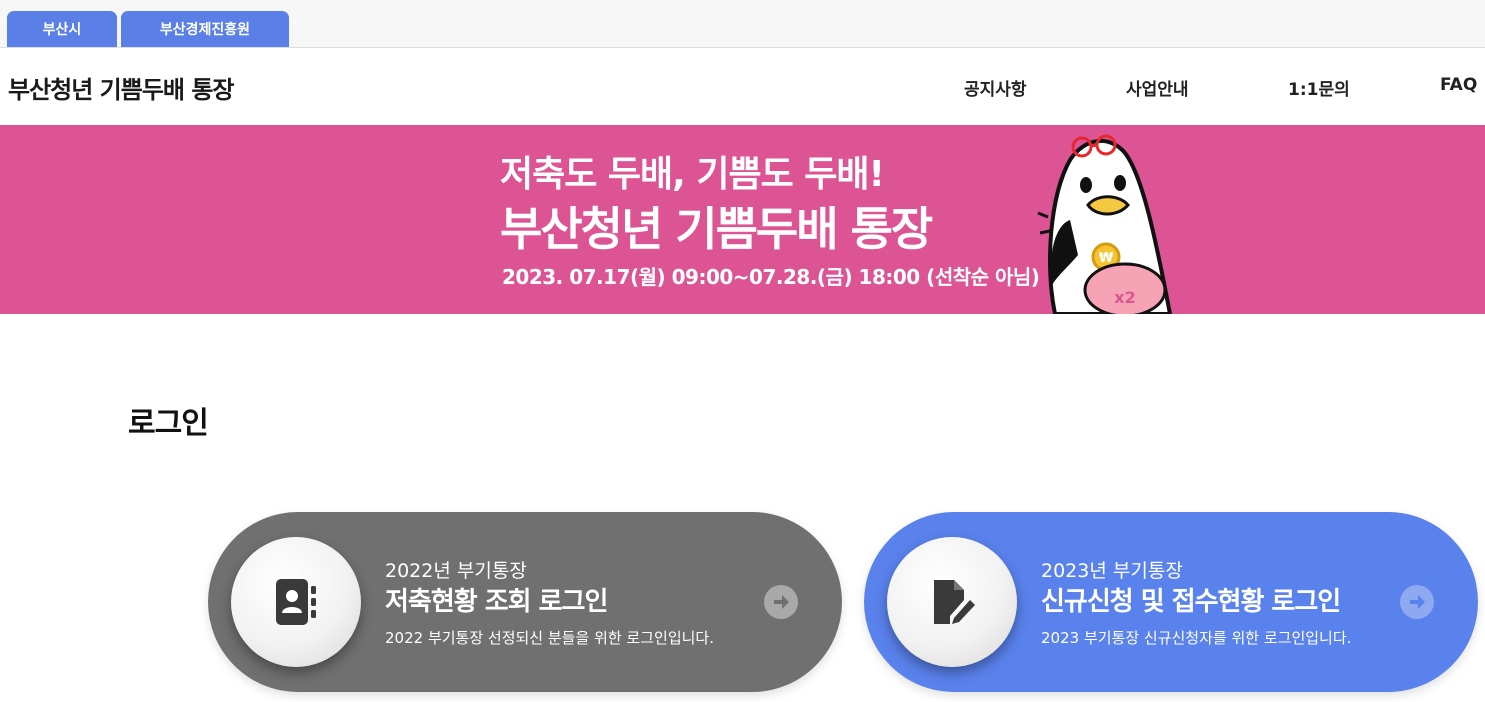 The image size is (1485, 702). Describe the element at coordinates (1191, 602) in the screenshot. I see `card-heading: 신규신청 및 접수현황 로그인` at that location.